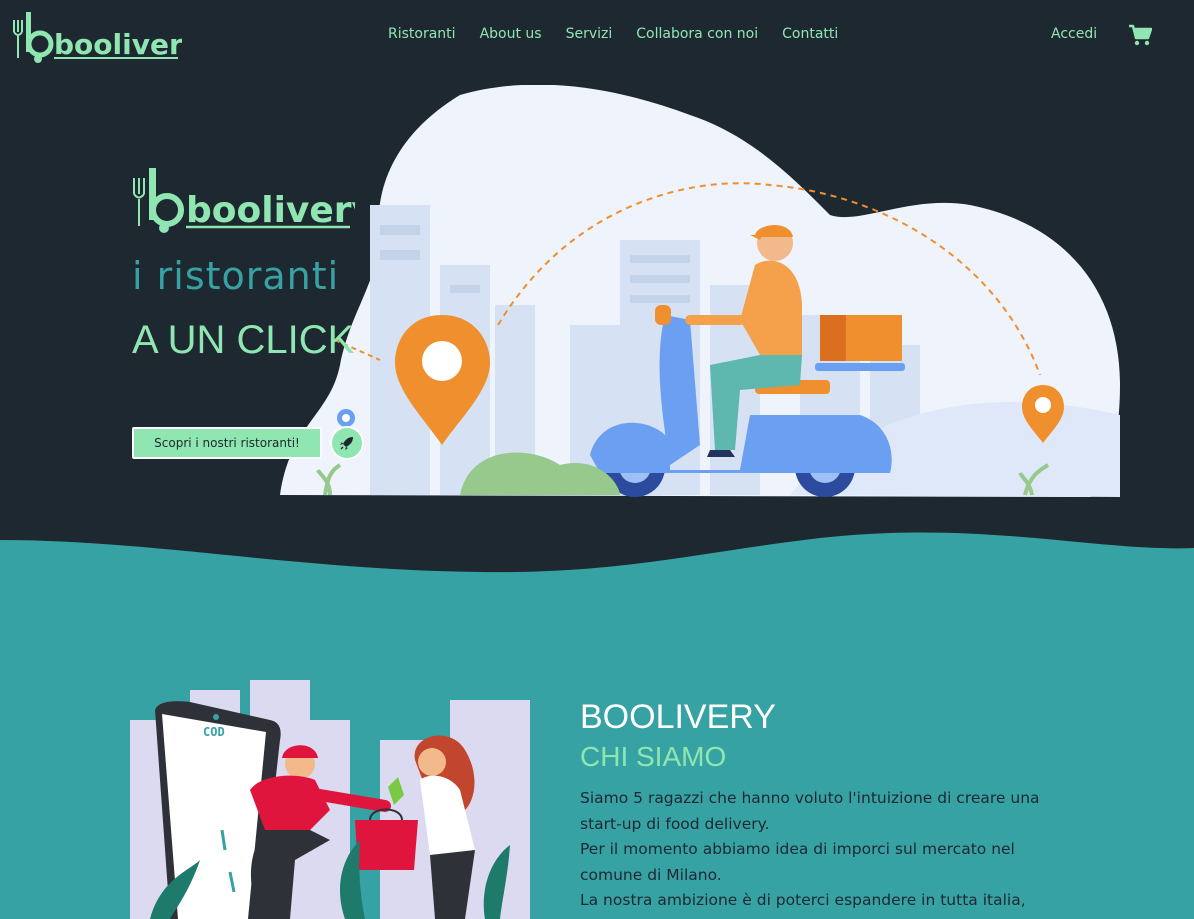  Describe the element at coordinates (270, 210) in the screenshot. I see `hero-brand-logo-text: boolivery` at that location.